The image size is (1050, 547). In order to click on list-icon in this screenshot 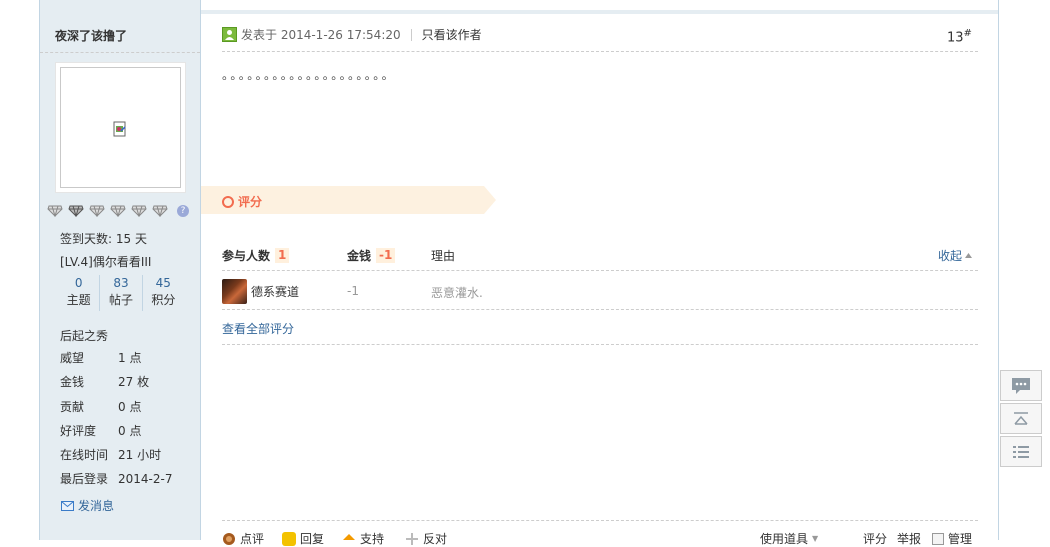, I will do `click(1021, 451)`.